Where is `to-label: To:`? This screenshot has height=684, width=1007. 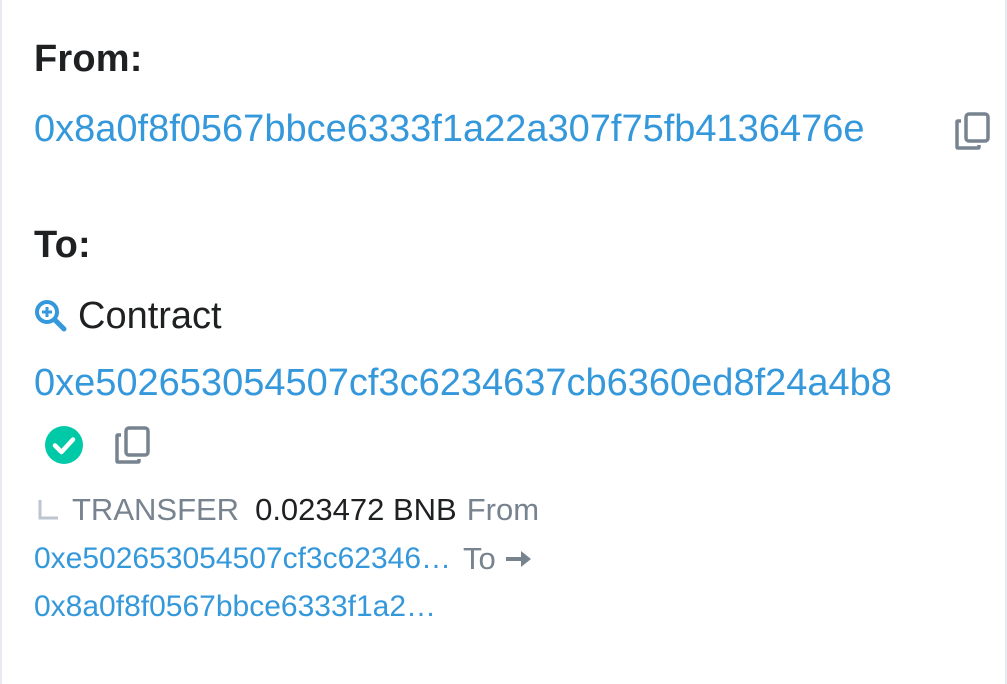 to-label: To: is located at coordinates (62, 245).